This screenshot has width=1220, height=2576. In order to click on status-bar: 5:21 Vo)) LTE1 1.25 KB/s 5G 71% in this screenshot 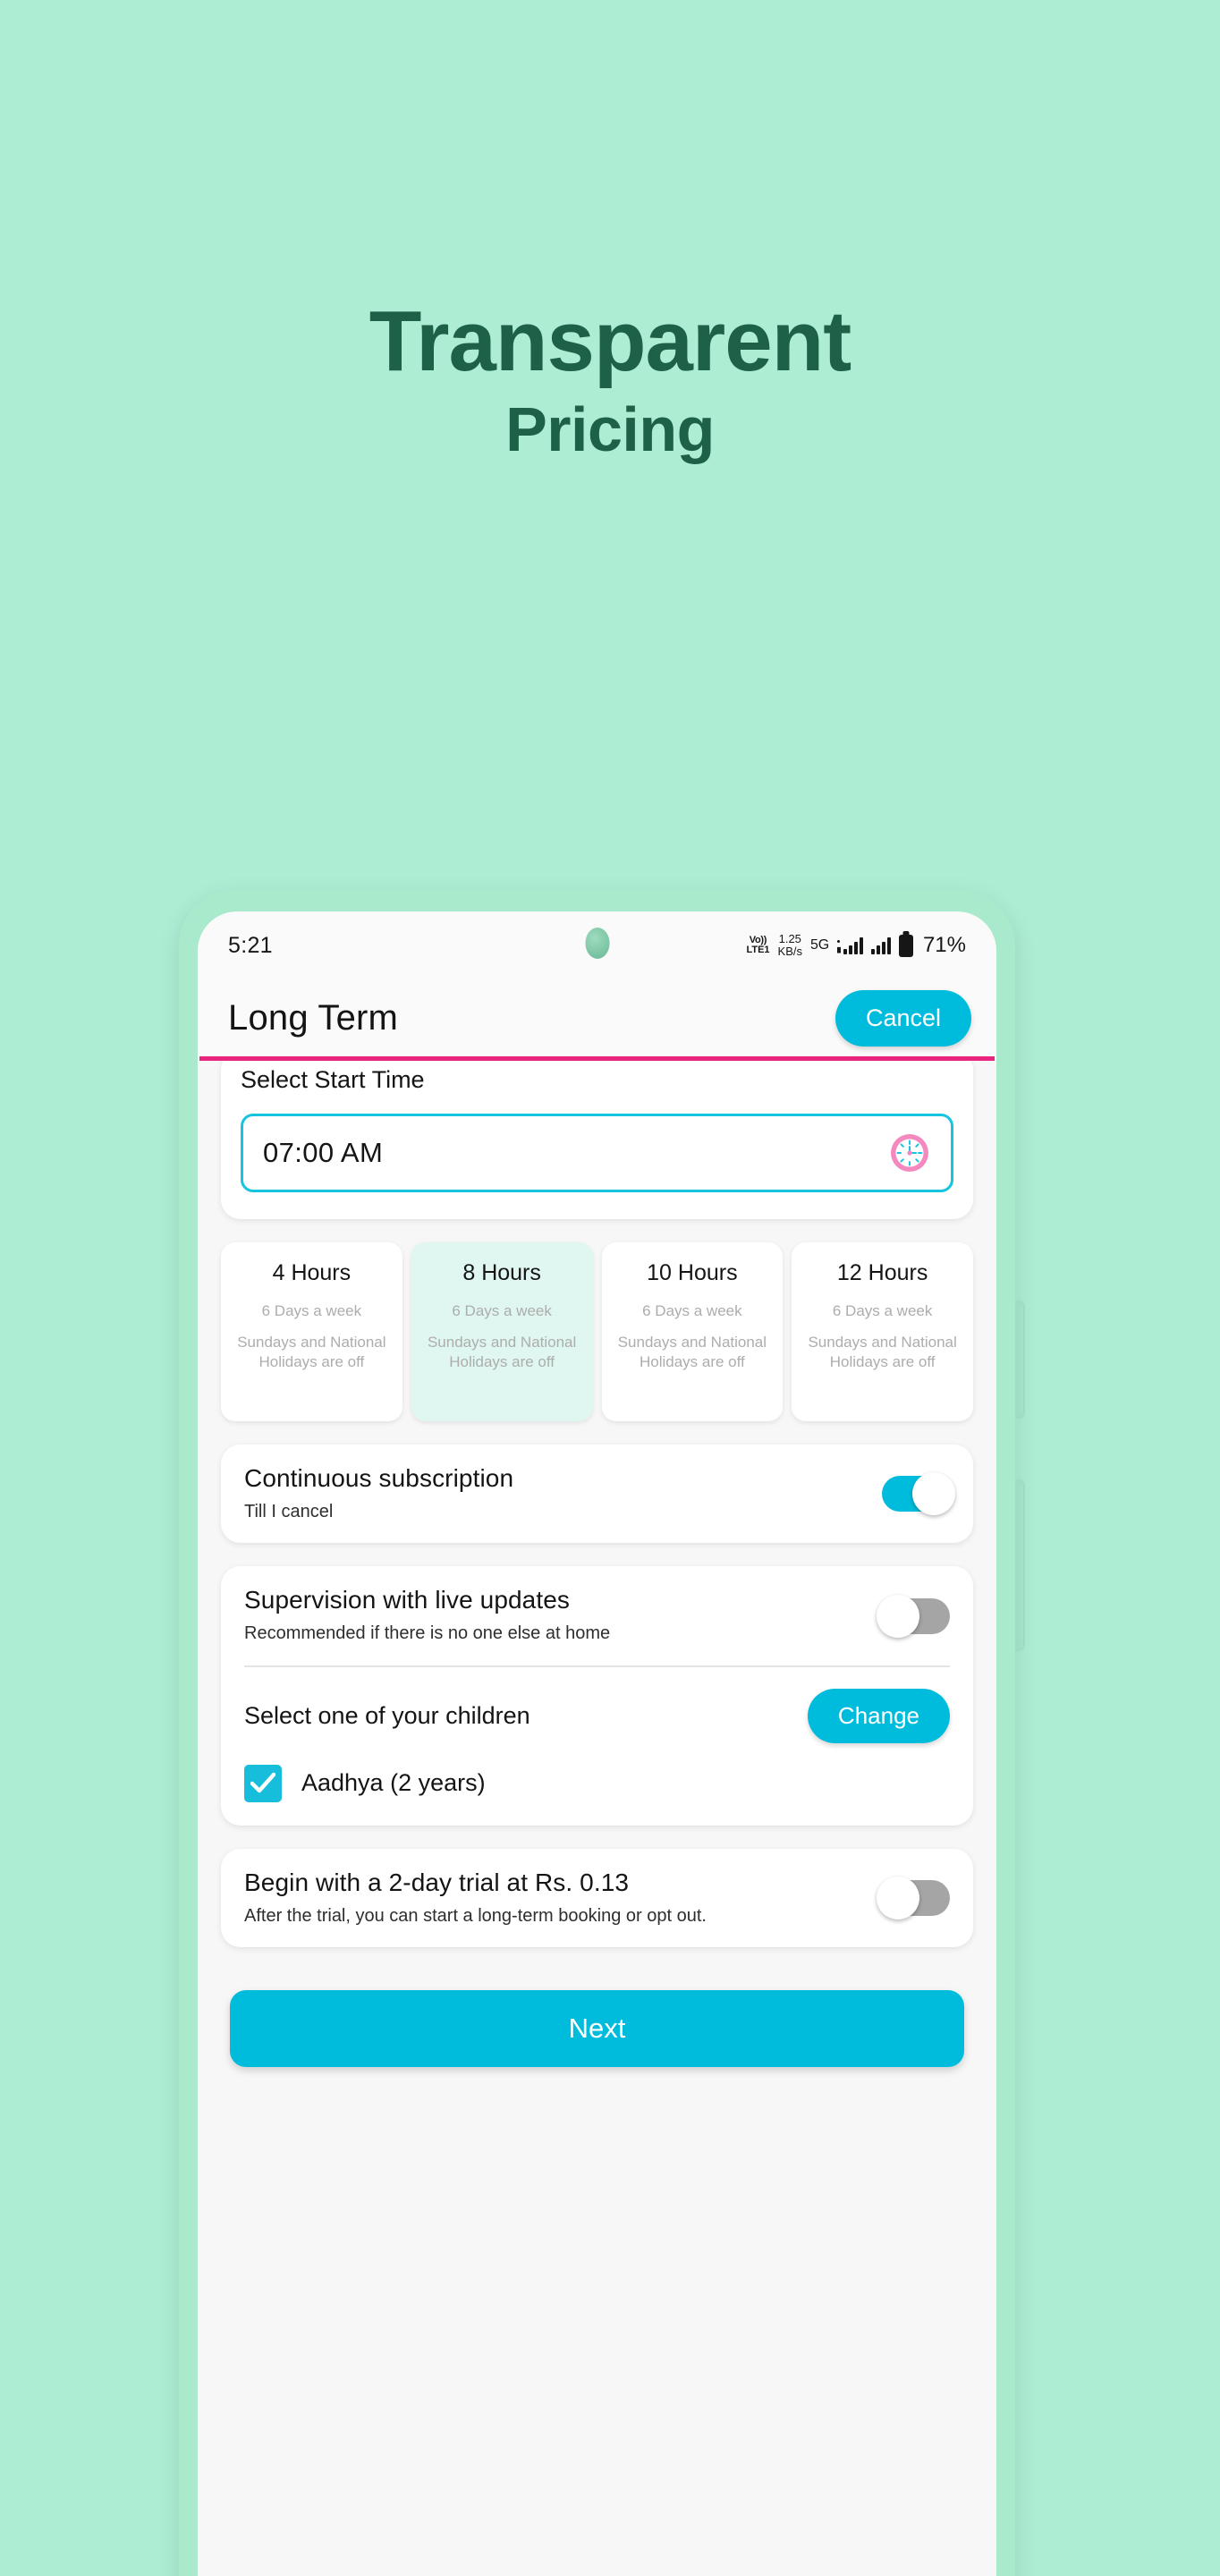, I will do `click(597, 945)`.